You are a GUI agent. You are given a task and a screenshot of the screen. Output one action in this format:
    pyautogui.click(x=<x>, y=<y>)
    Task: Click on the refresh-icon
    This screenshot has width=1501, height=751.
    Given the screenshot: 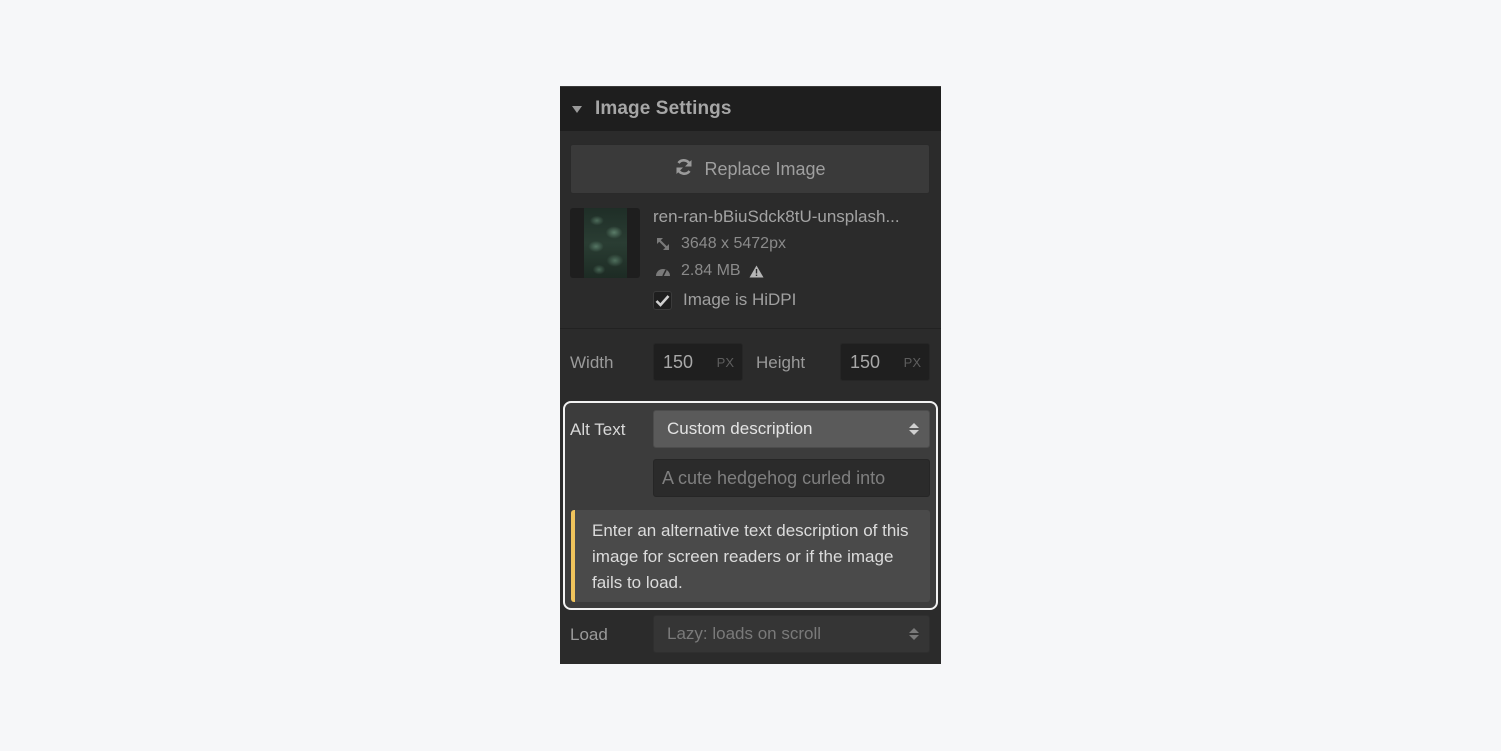 What is the action you would take?
    pyautogui.click(x=689, y=169)
    